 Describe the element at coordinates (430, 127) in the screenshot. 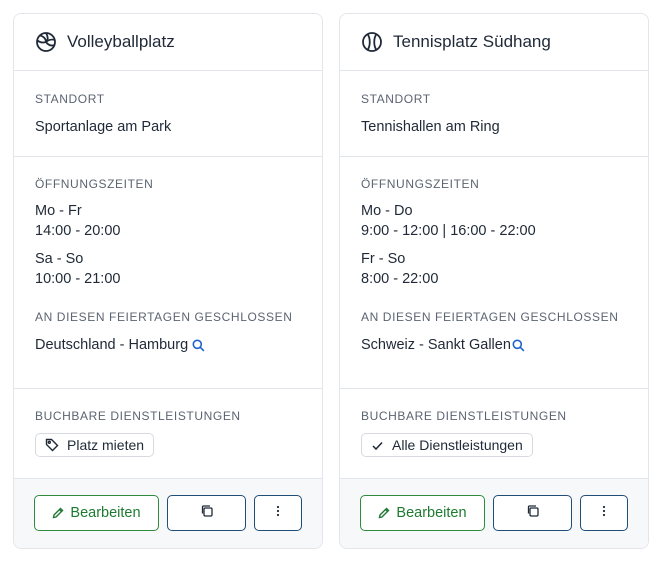

I see `location-value: Tennishallen am Ring` at that location.